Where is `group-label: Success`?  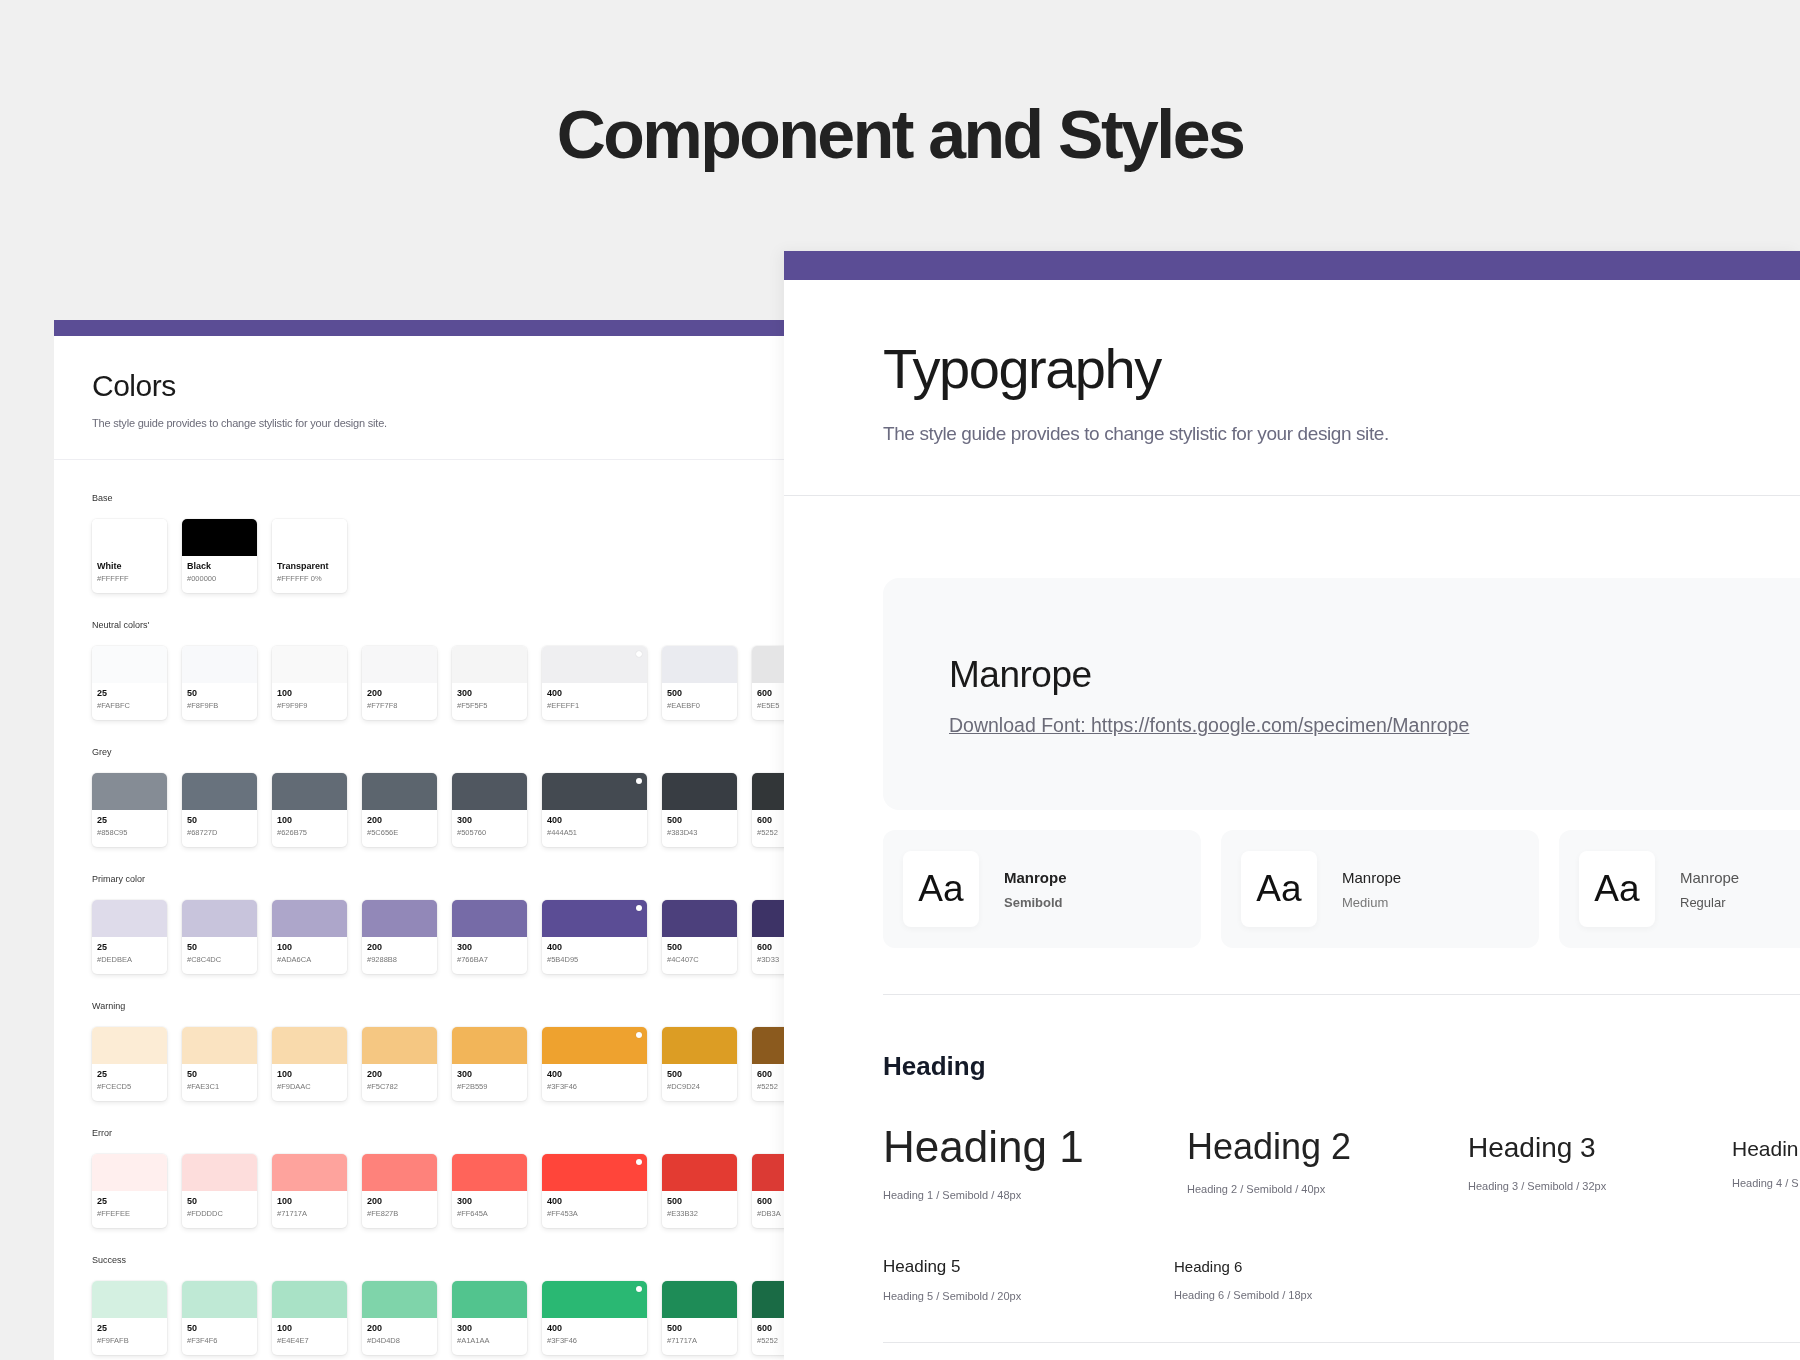
group-label: Success is located at coordinates (109, 1261).